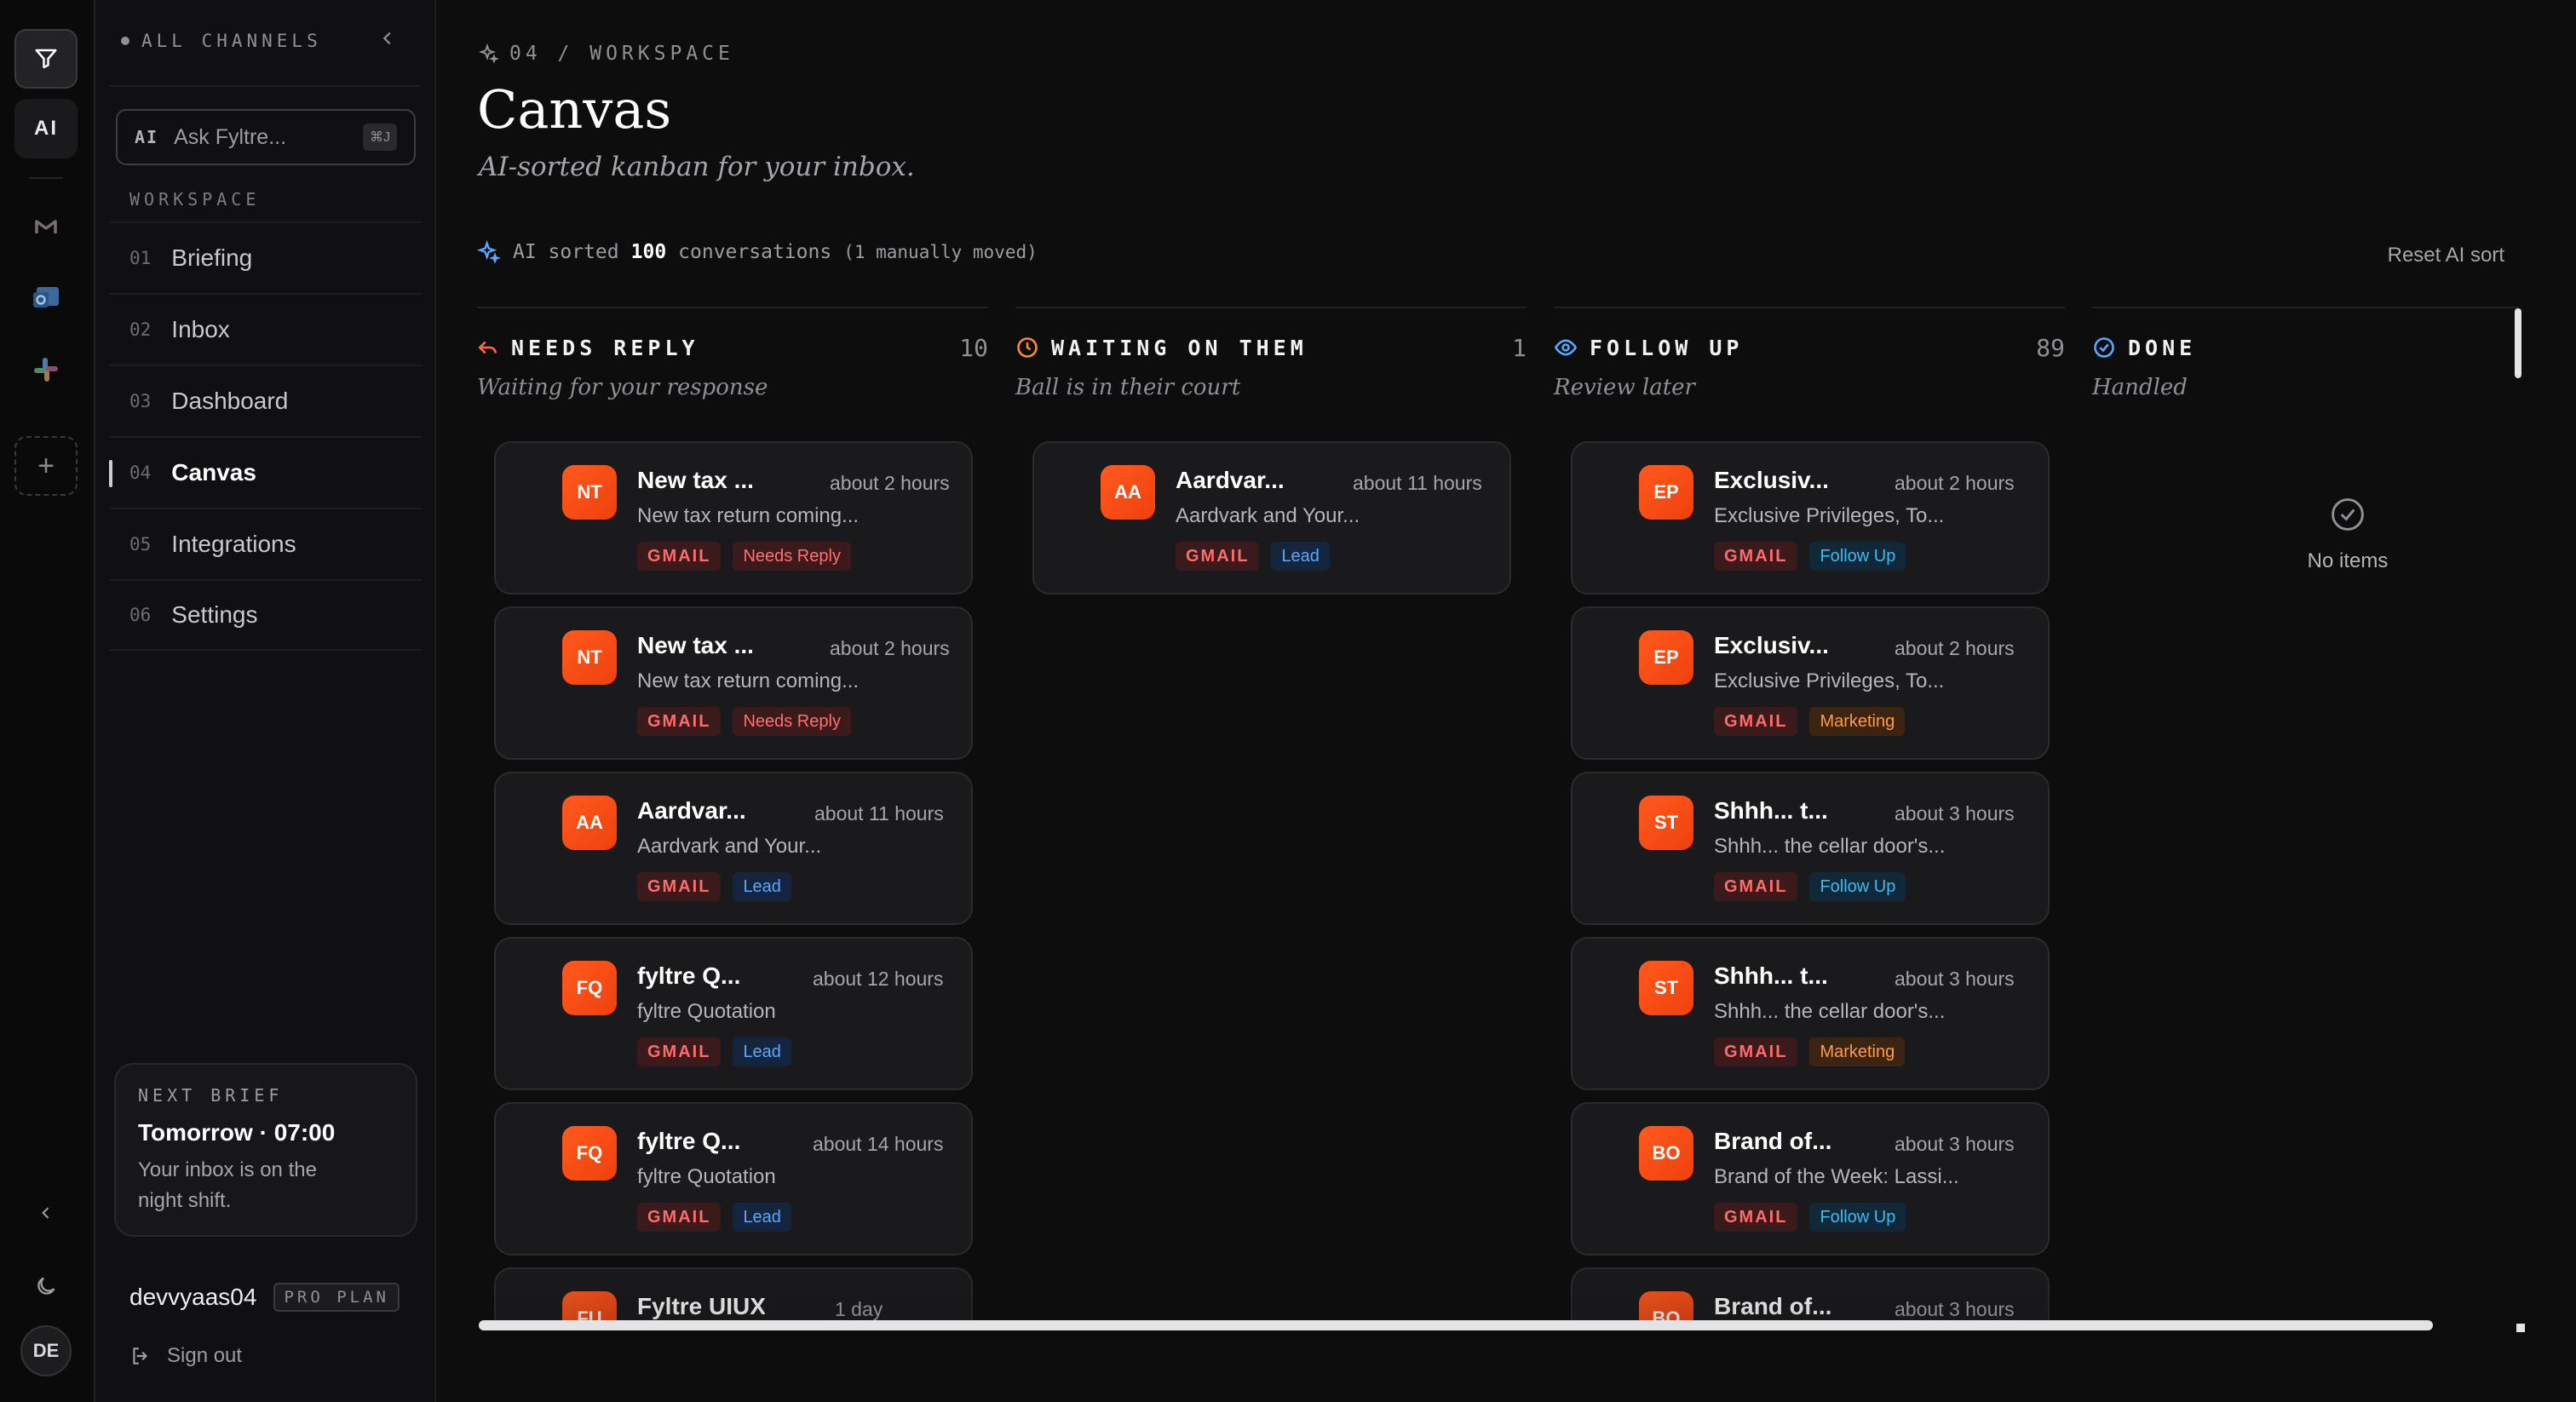 Image resolution: width=2576 pixels, height=1402 pixels. I want to click on filter-icon, so click(46, 59).